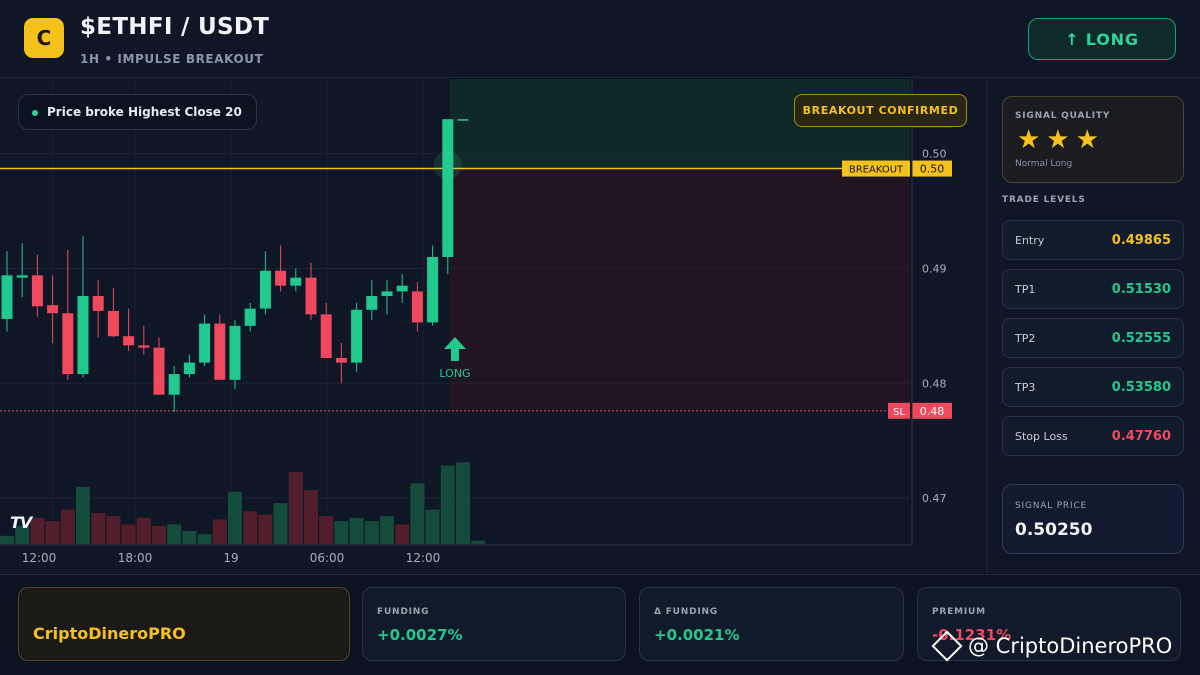  Describe the element at coordinates (1025, 338) in the screenshot. I see `level-label: TP2` at that location.